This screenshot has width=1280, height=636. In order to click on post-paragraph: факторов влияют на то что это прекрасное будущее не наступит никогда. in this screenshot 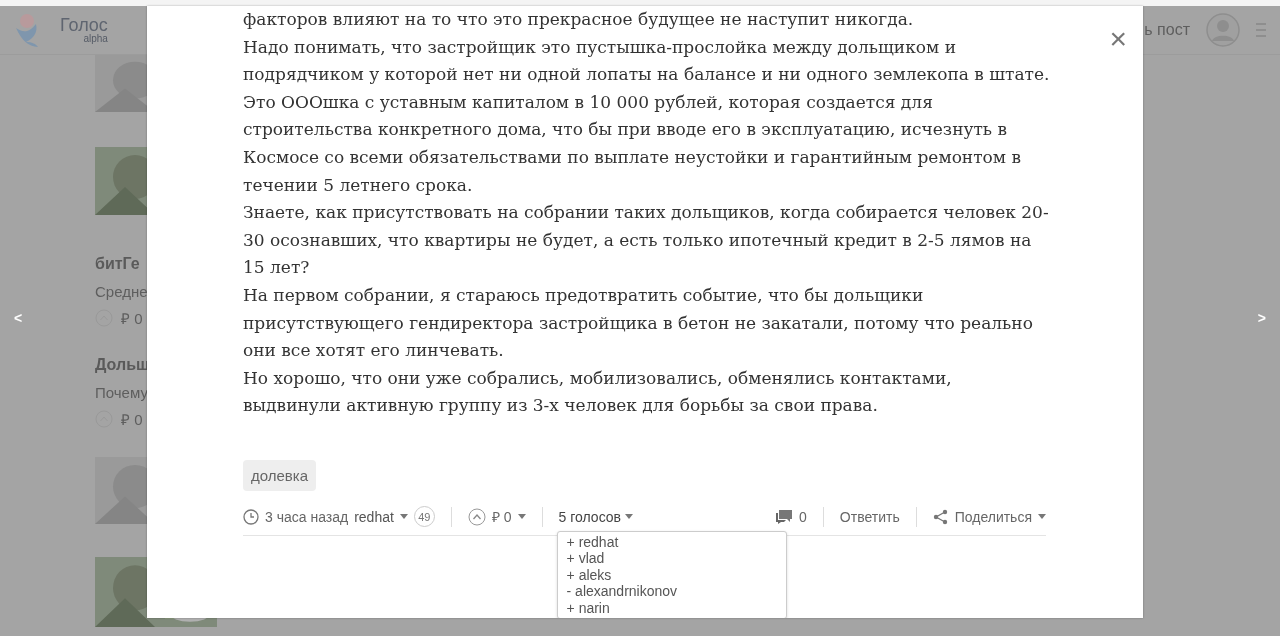, I will do `click(579, 19)`.